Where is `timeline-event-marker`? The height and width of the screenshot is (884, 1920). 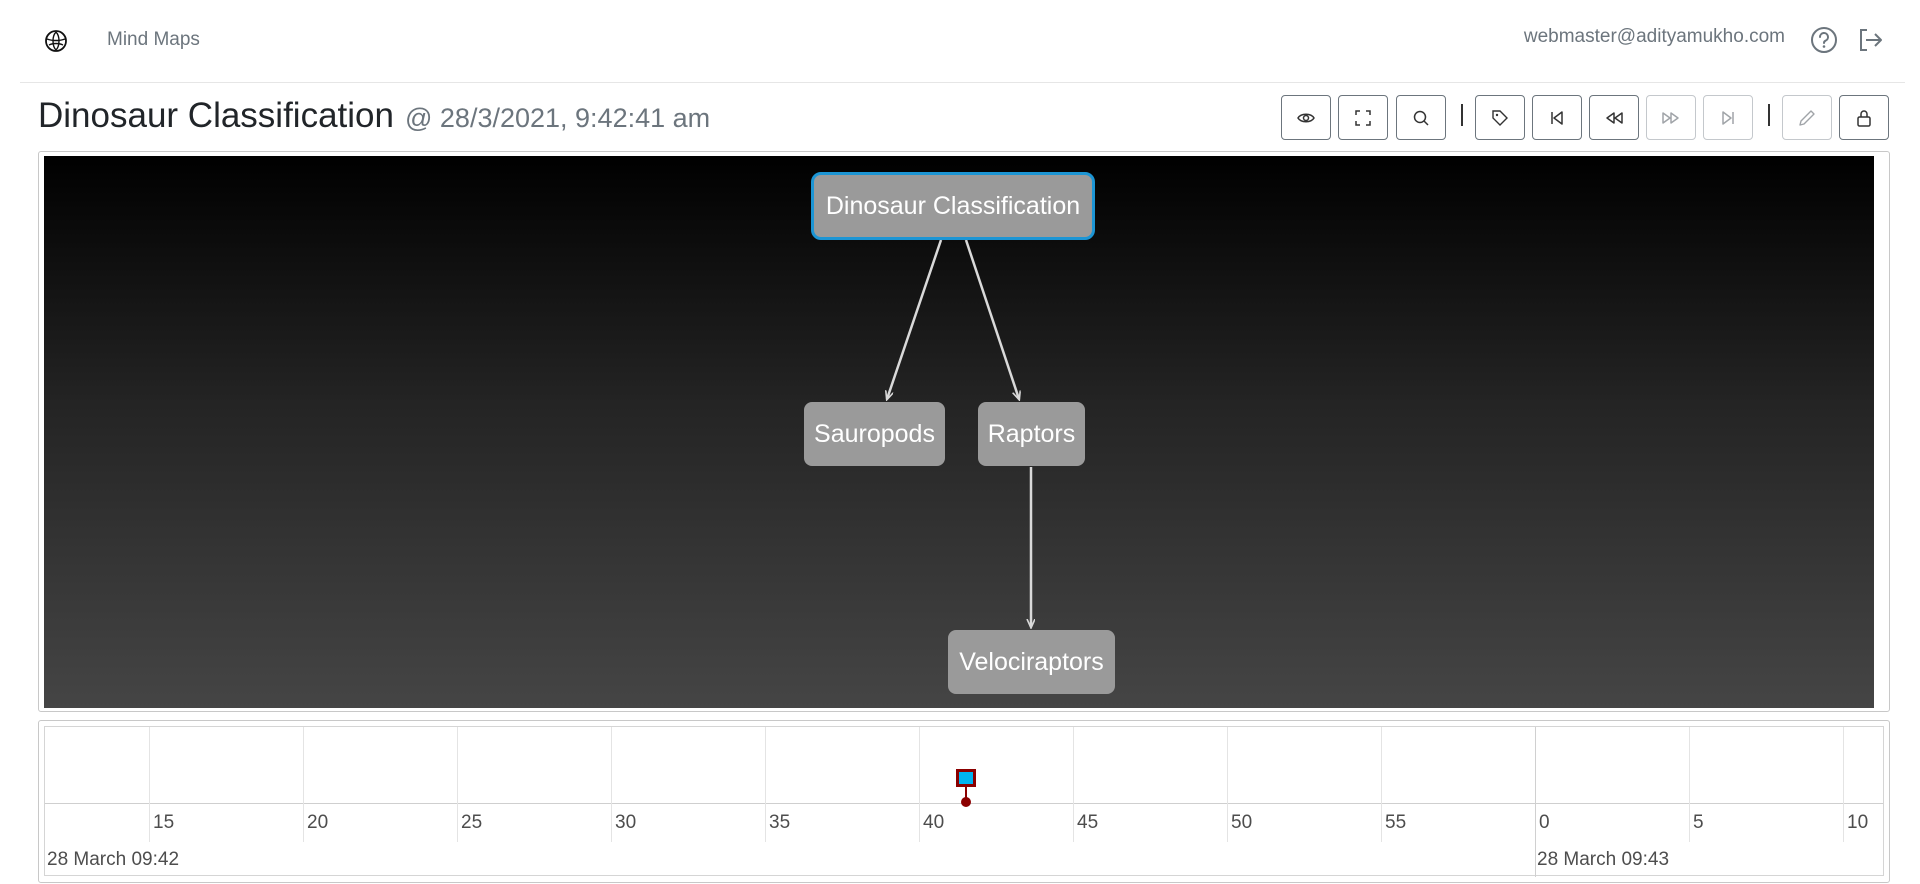
timeline-event-marker is located at coordinates (966, 789).